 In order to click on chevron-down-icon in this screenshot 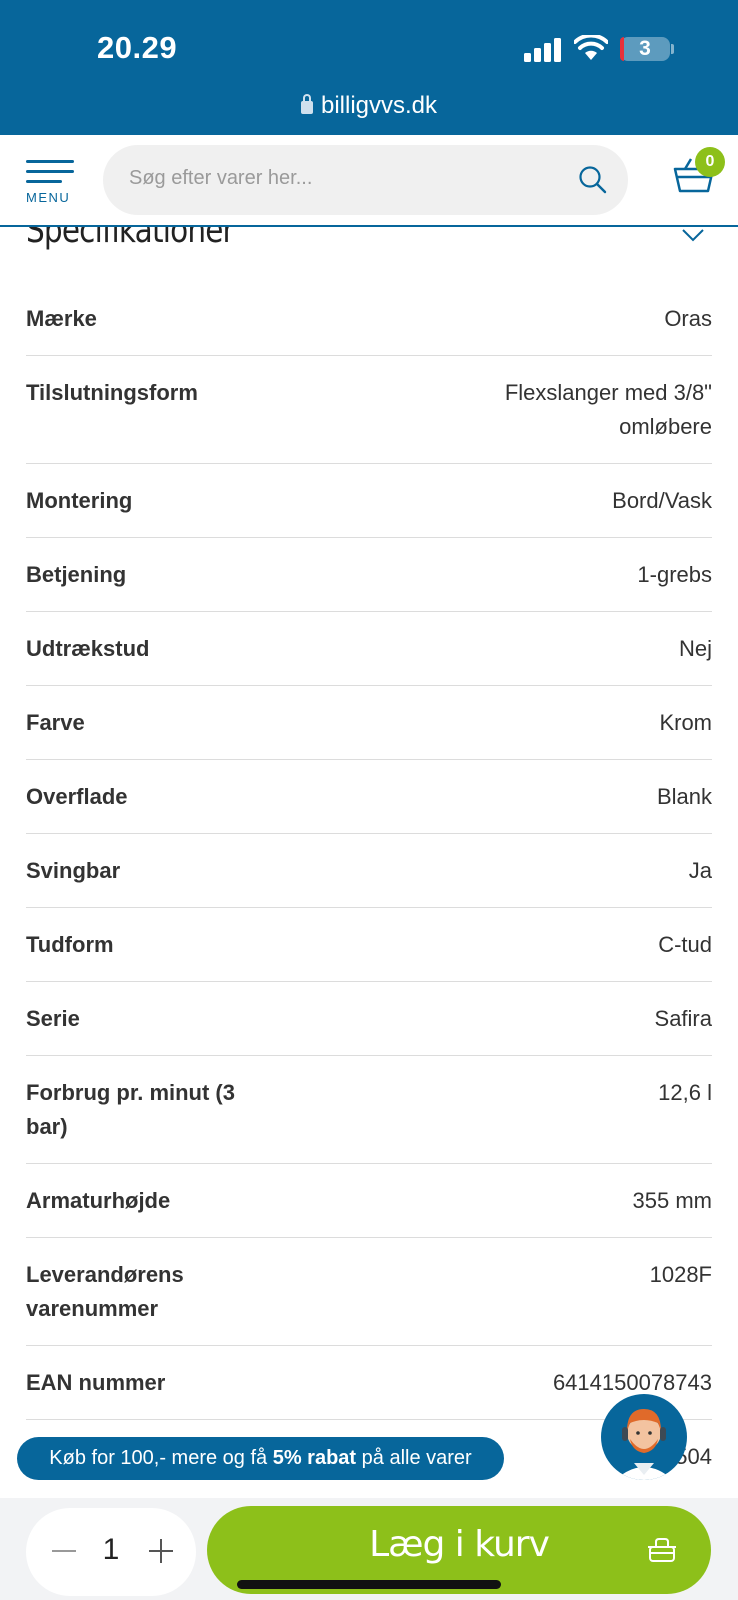, I will do `click(693, 235)`.